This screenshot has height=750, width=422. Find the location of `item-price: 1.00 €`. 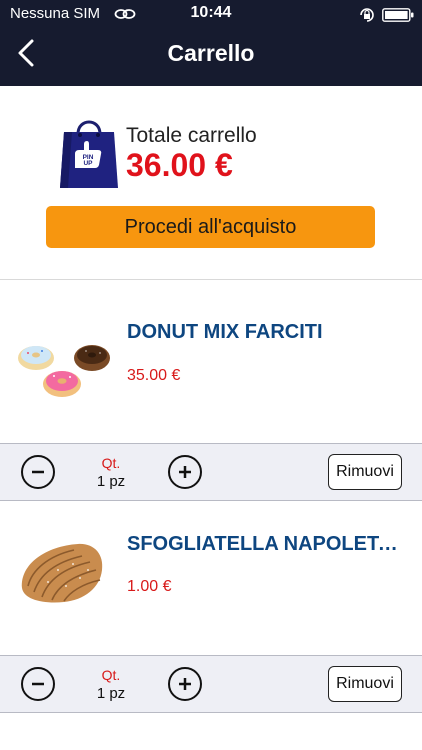

item-price: 1.00 € is located at coordinates (149, 586).